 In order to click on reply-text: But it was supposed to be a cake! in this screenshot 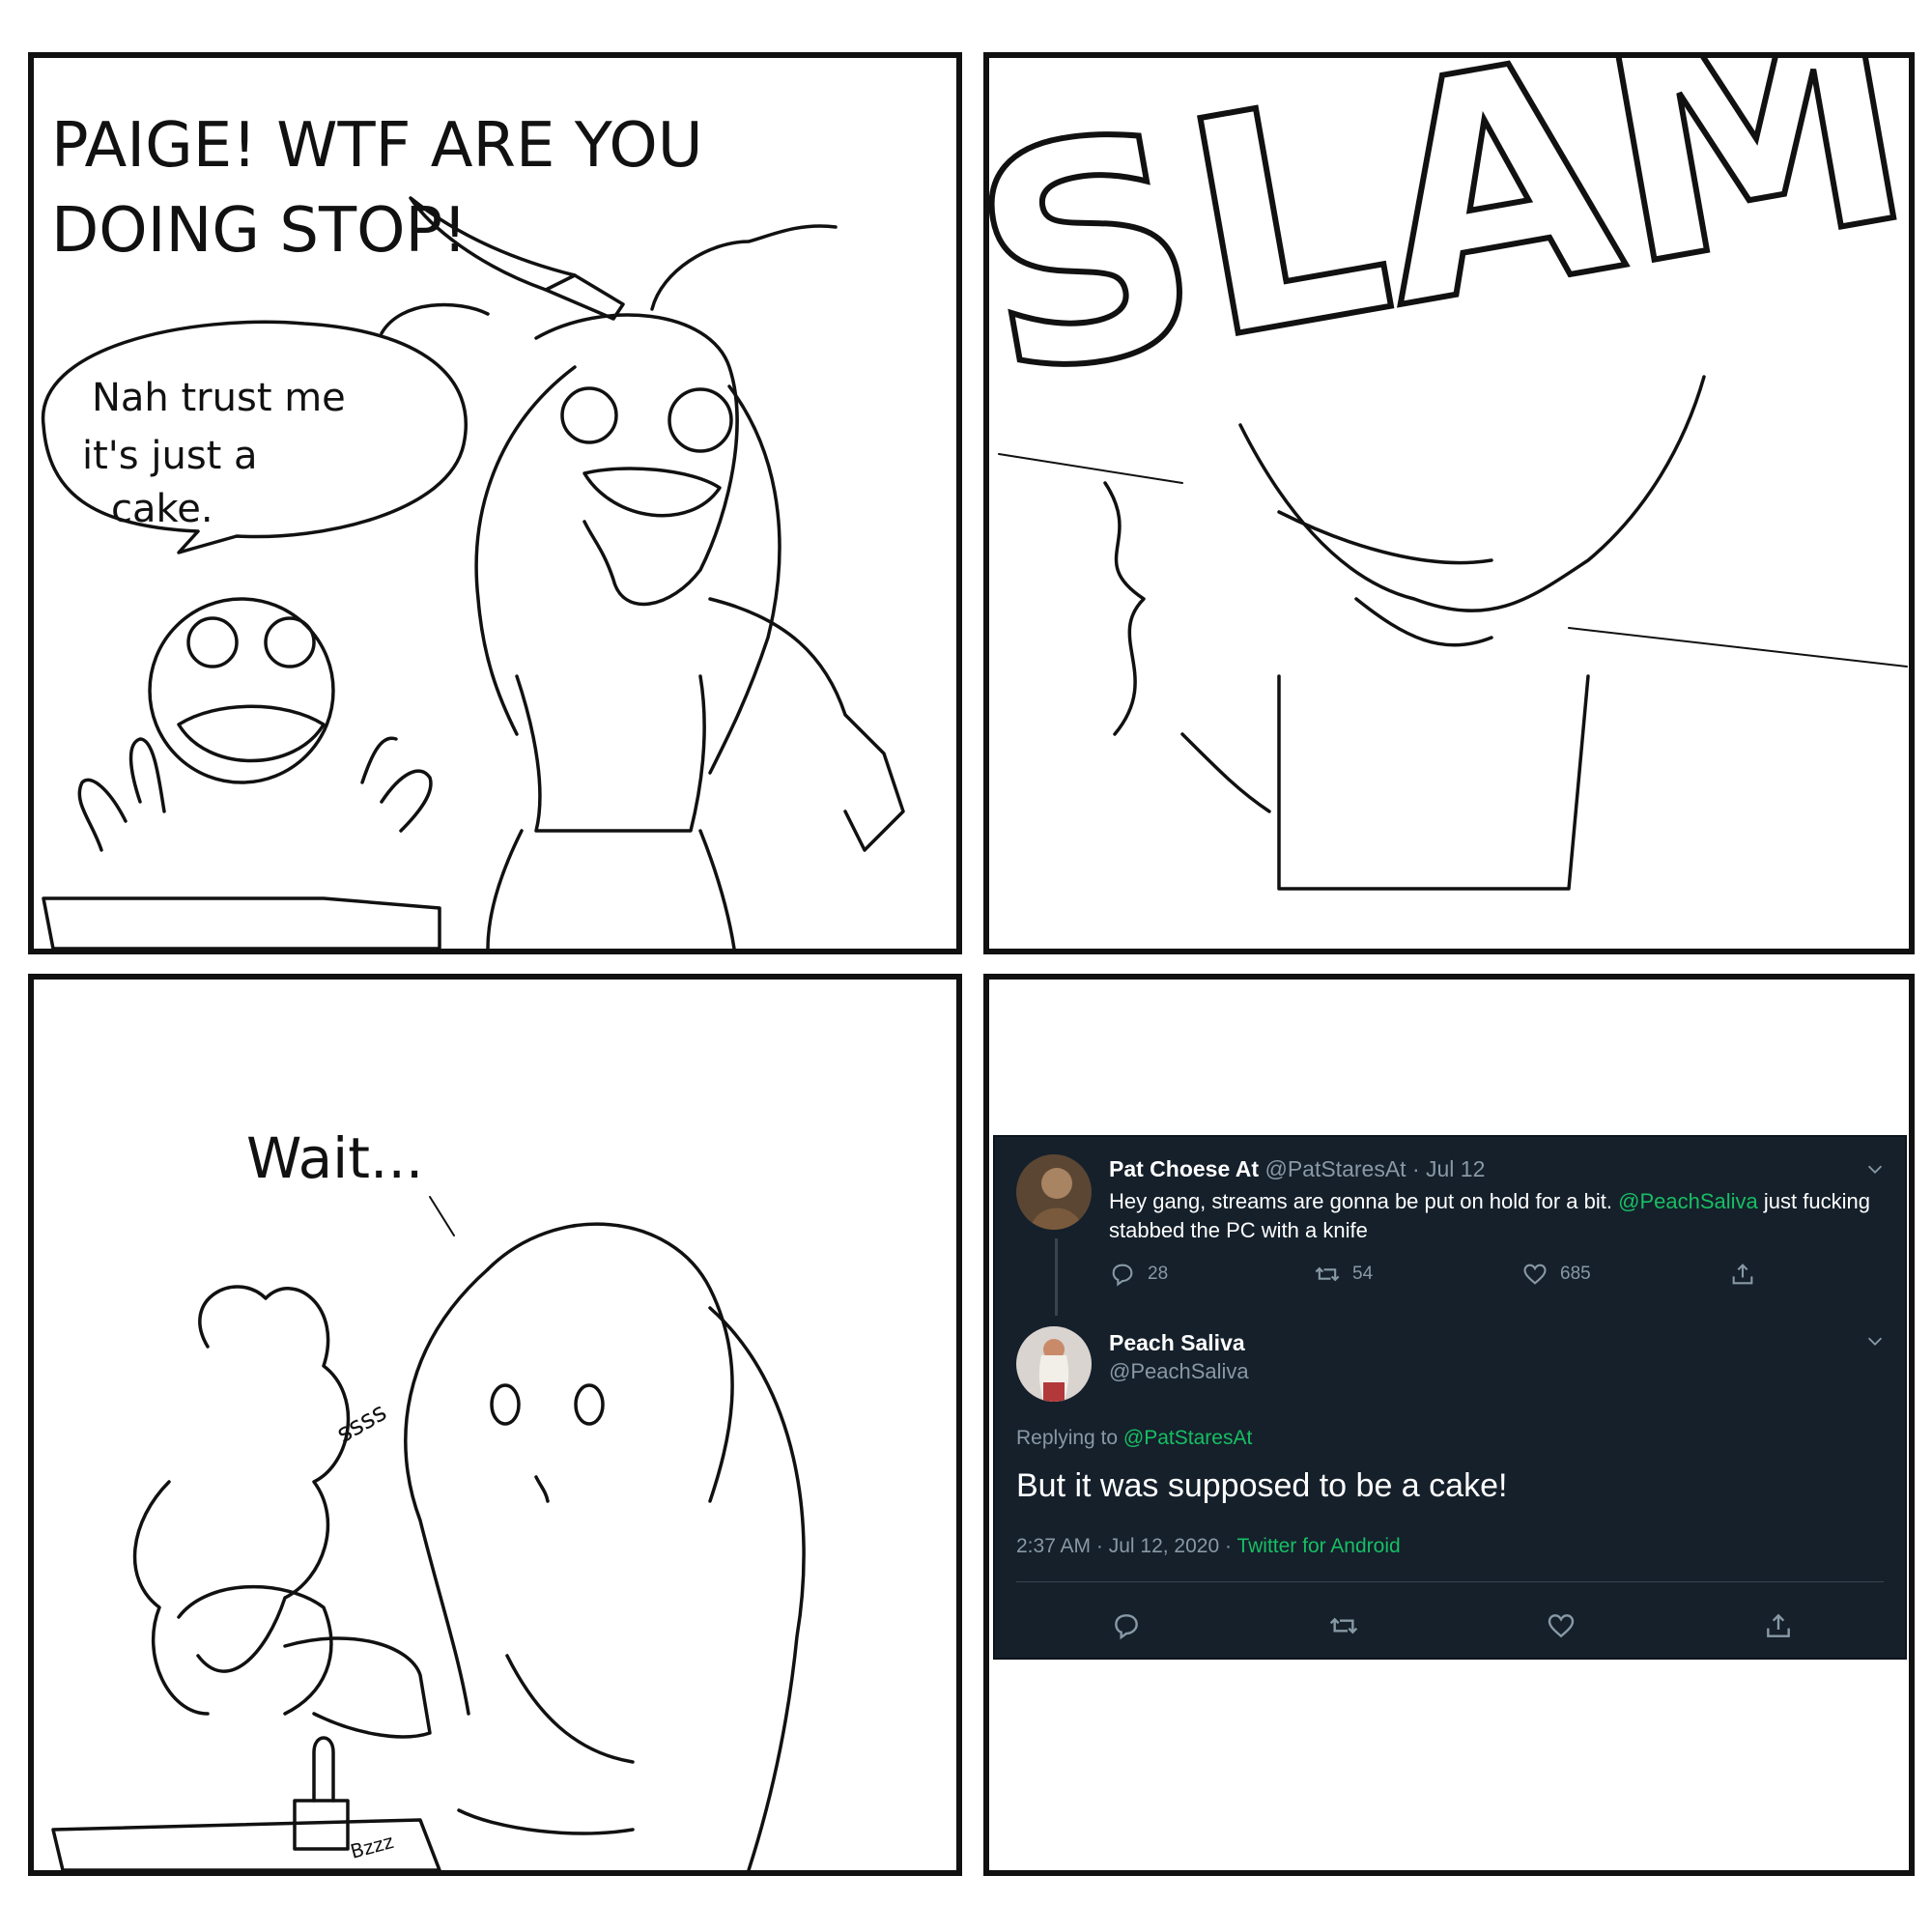, I will do `click(1262, 1485)`.